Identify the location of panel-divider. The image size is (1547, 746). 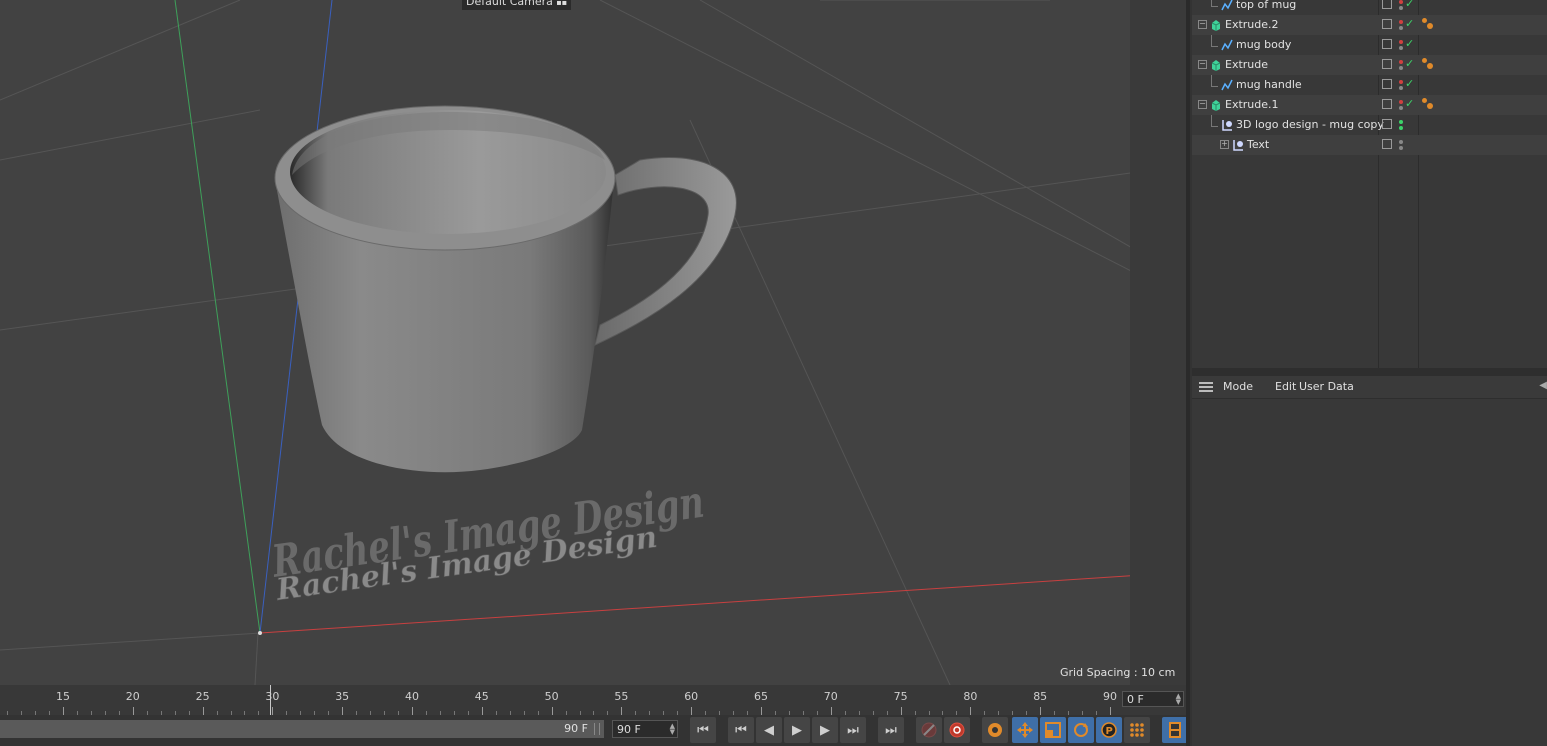
(1188, 373).